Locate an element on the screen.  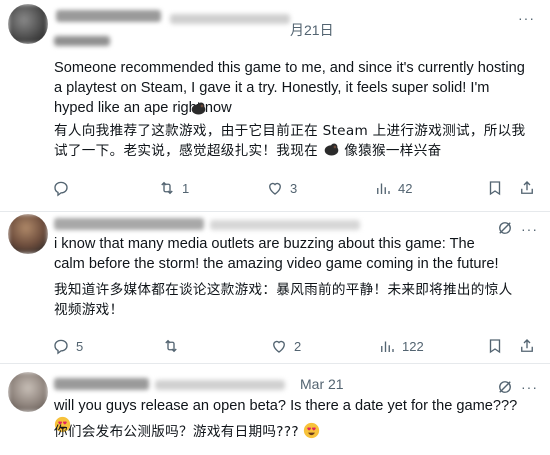
repost-button is located at coordinates (174, 346).